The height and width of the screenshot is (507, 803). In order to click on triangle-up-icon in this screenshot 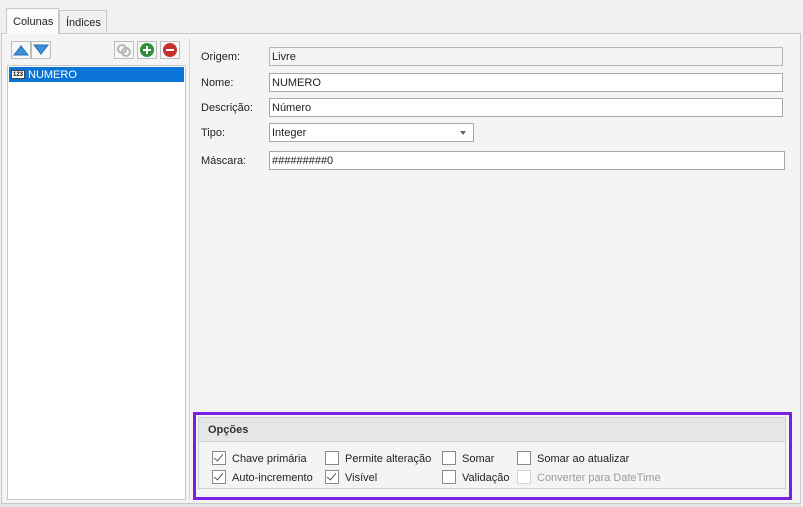, I will do `click(21, 50)`.